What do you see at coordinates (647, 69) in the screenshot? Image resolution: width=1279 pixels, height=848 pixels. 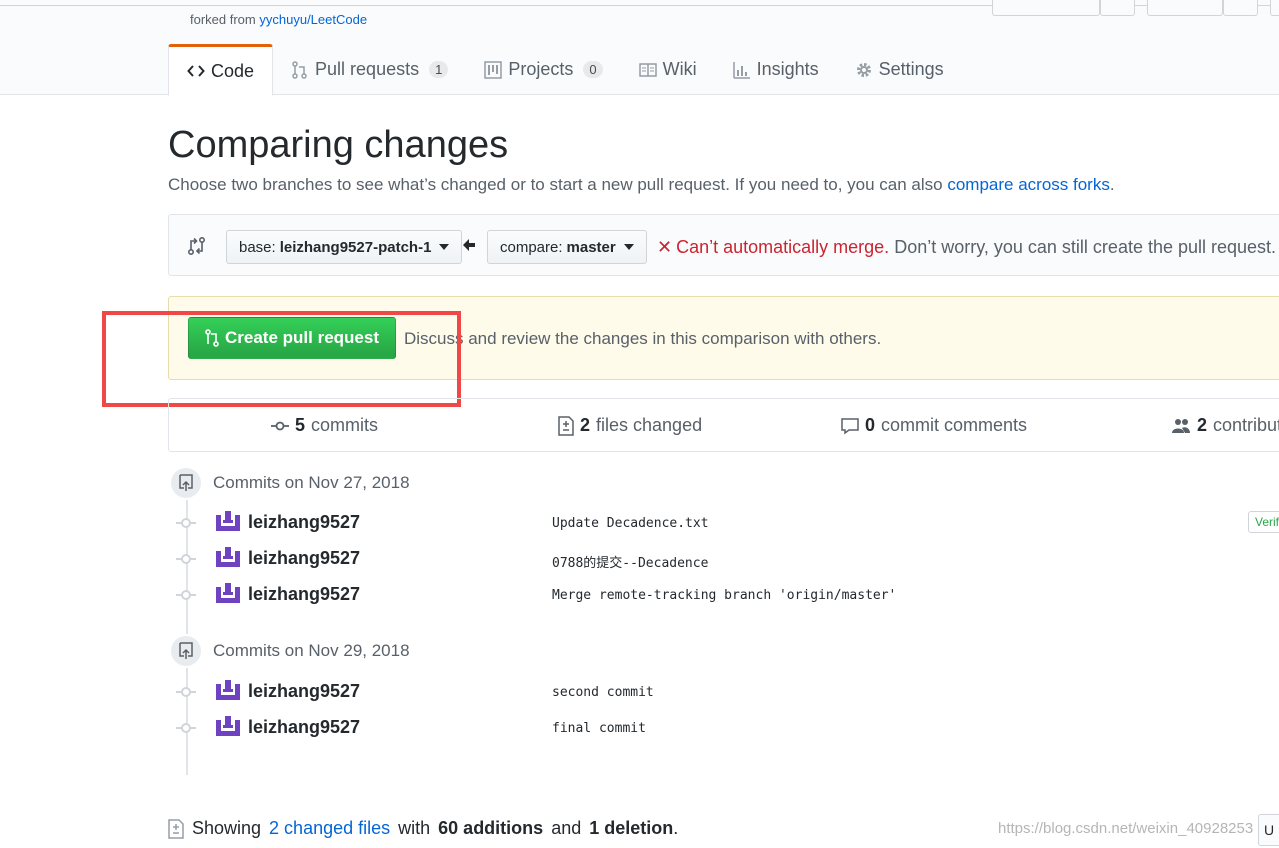 I see `book-icon` at bounding box center [647, 69].